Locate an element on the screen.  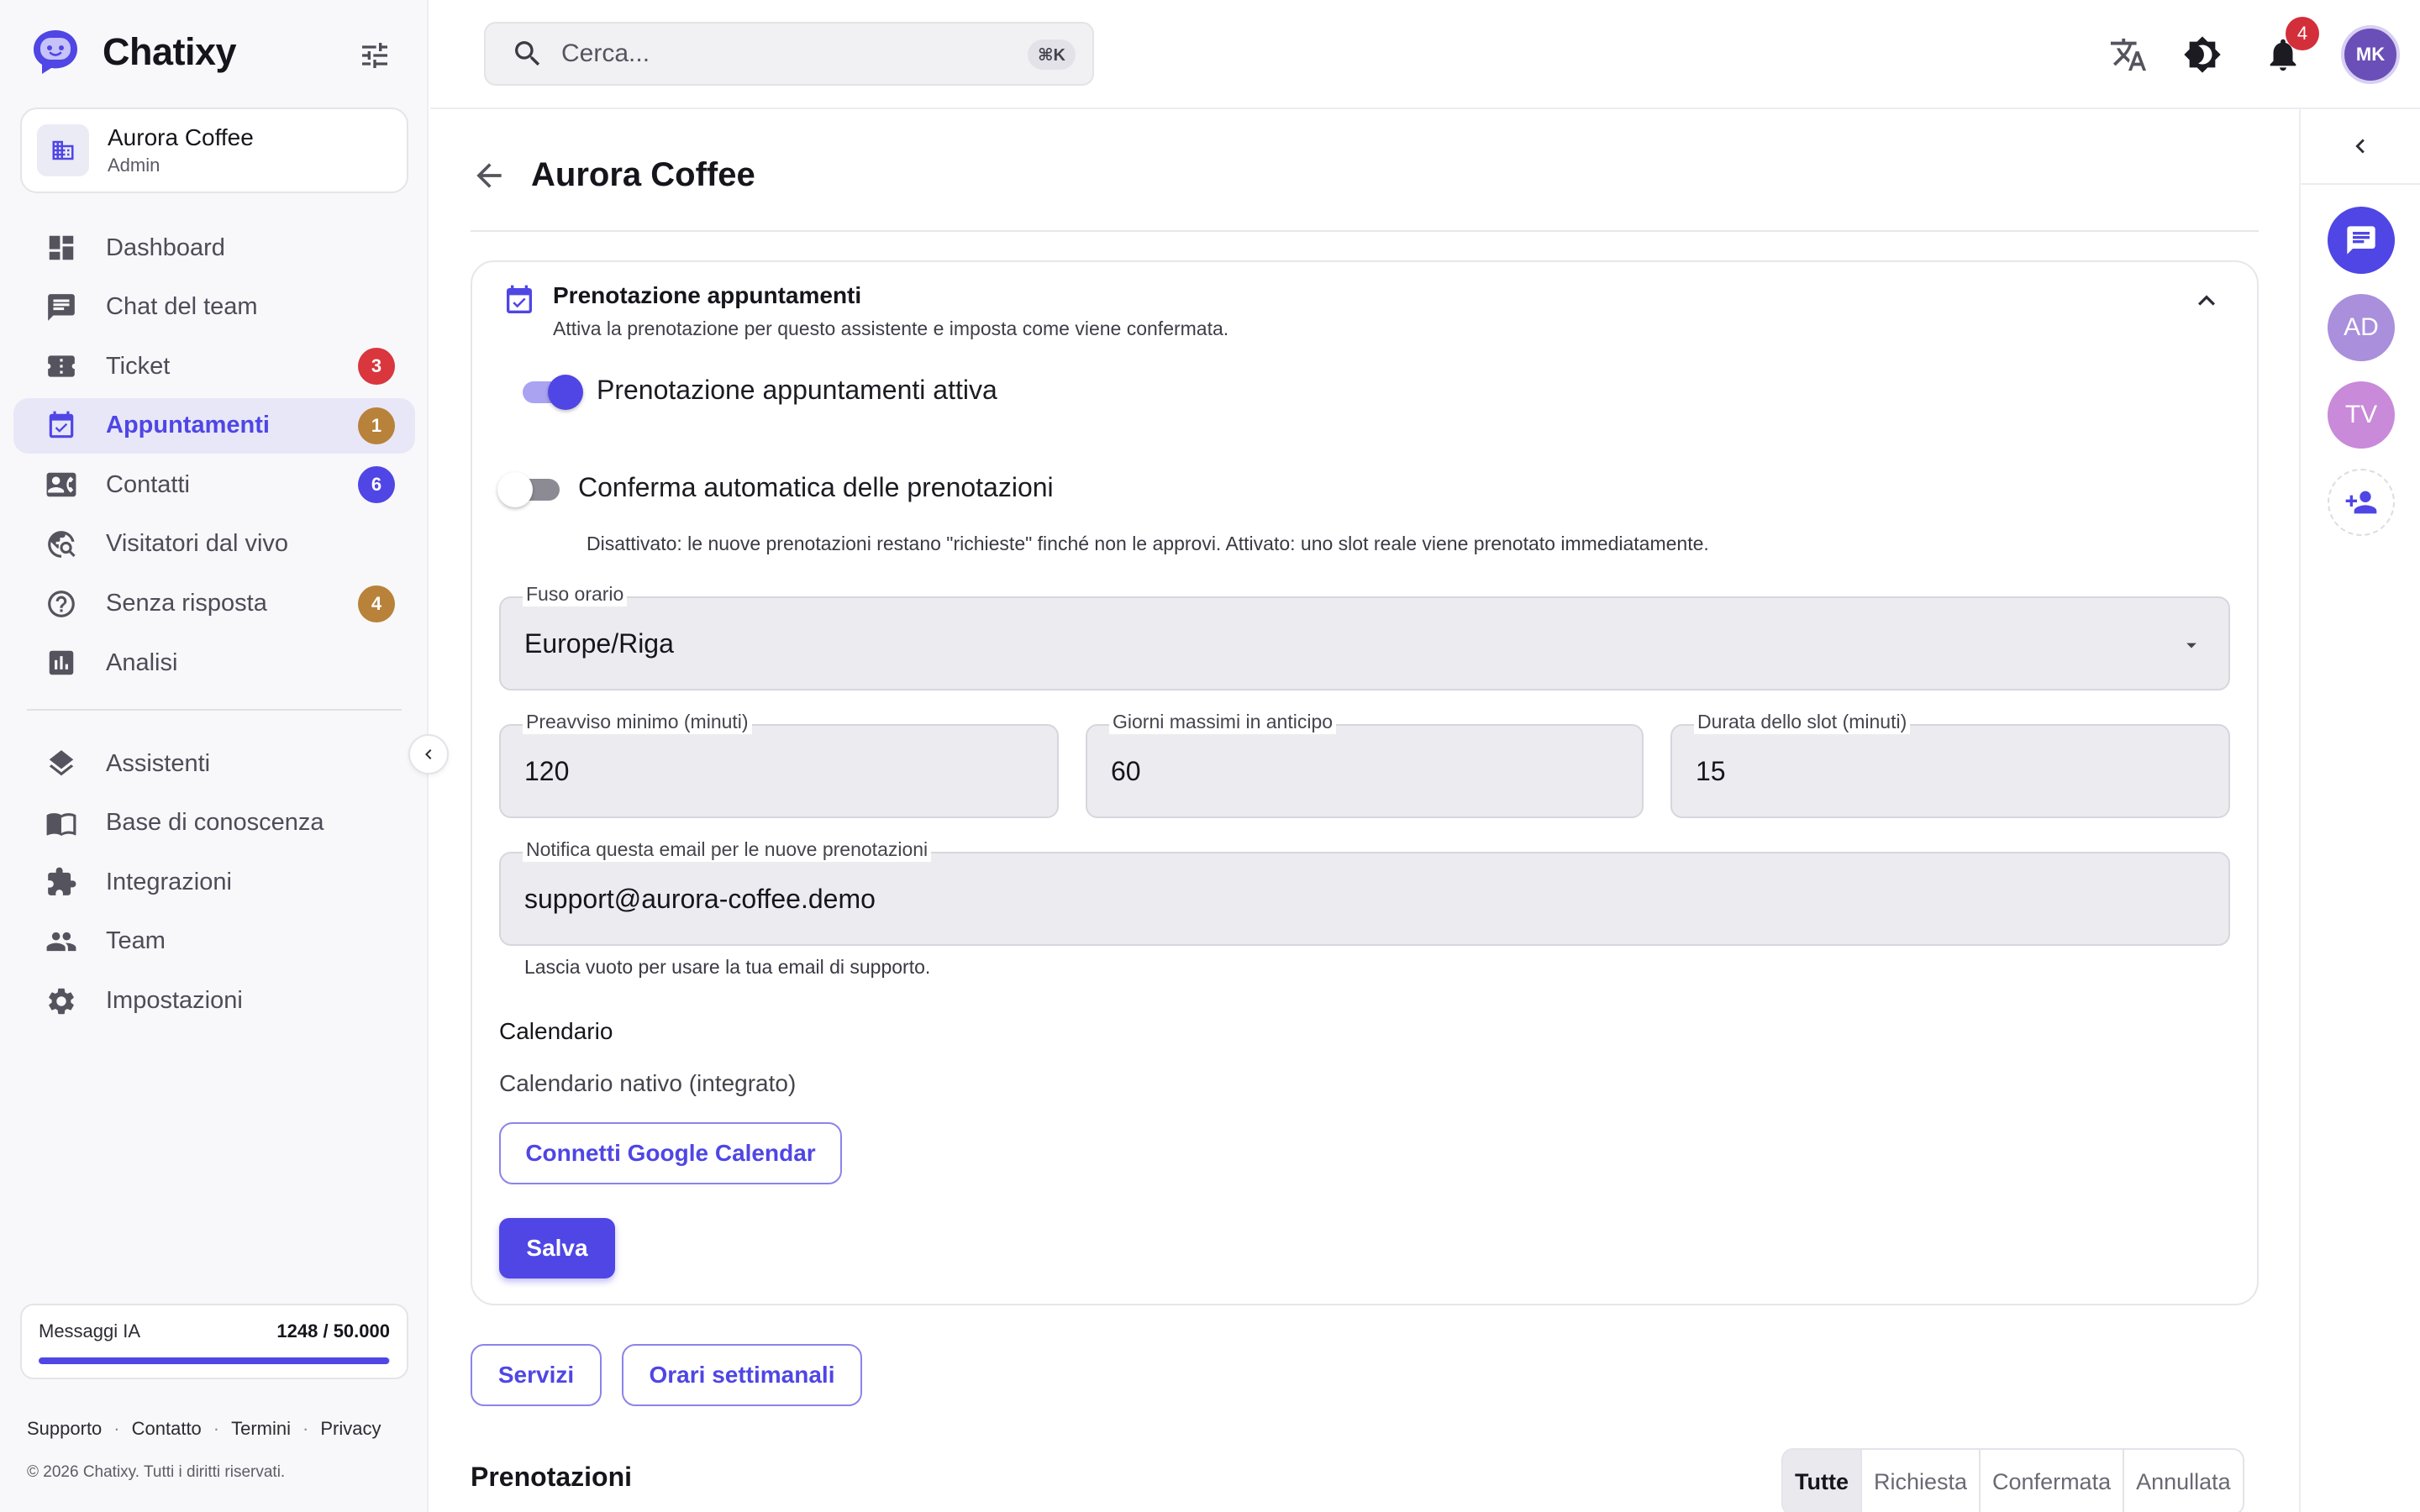
sidebar-item-label: Base di conoscenza is located at coordinates (215, 823).